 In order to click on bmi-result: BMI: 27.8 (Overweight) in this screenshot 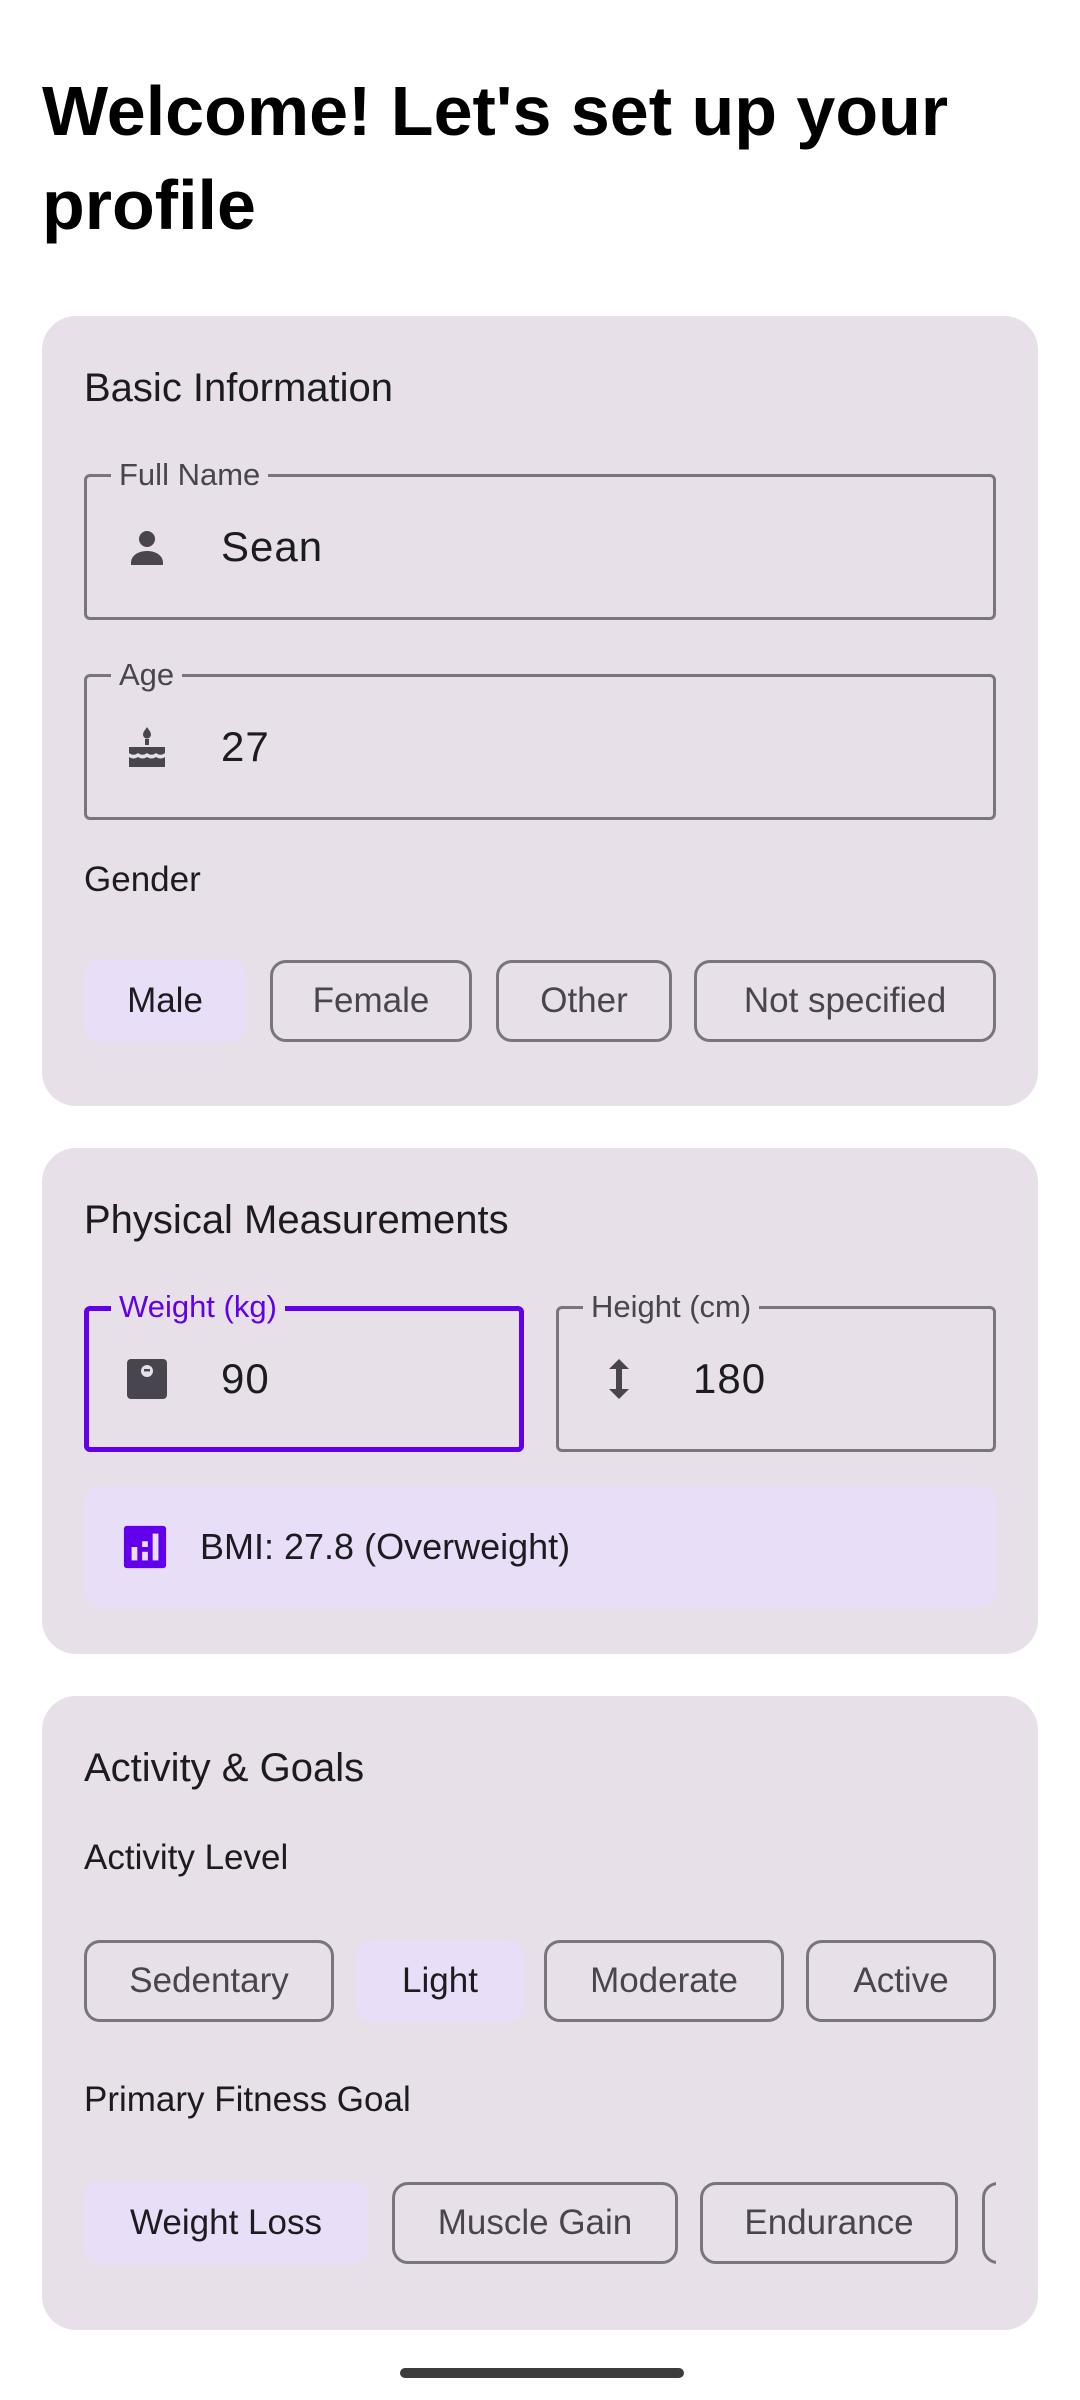, I will do `click(540, 1547)`.